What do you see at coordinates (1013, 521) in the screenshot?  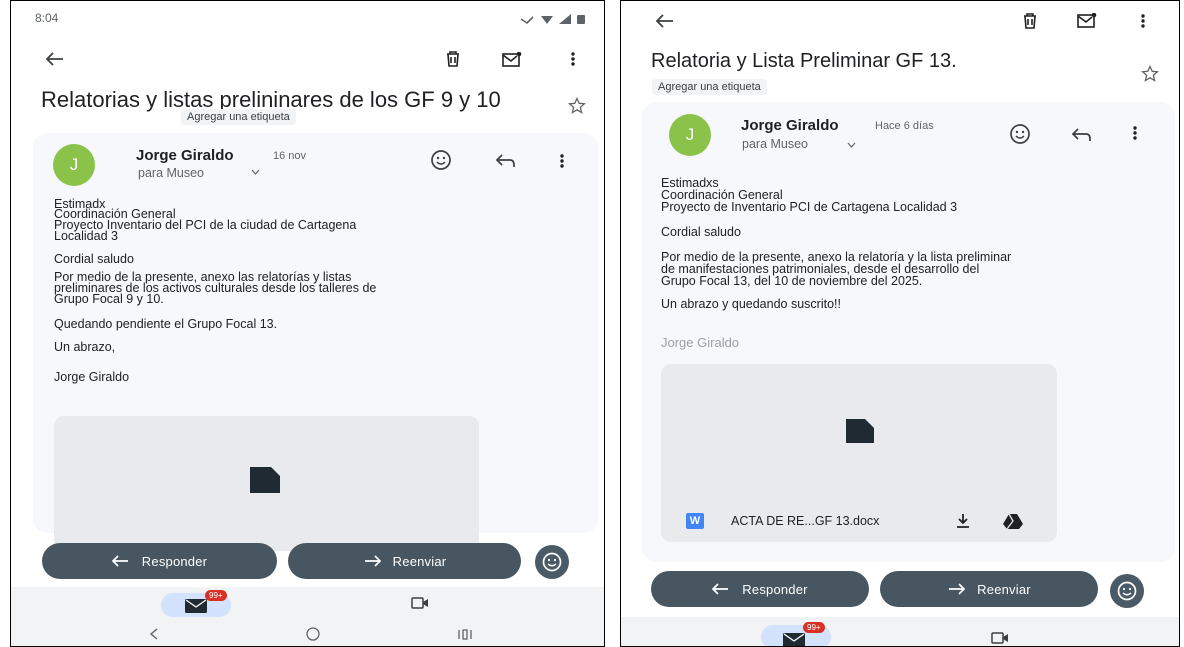 I see `drive-icon` at bounding box center [1013, 521].